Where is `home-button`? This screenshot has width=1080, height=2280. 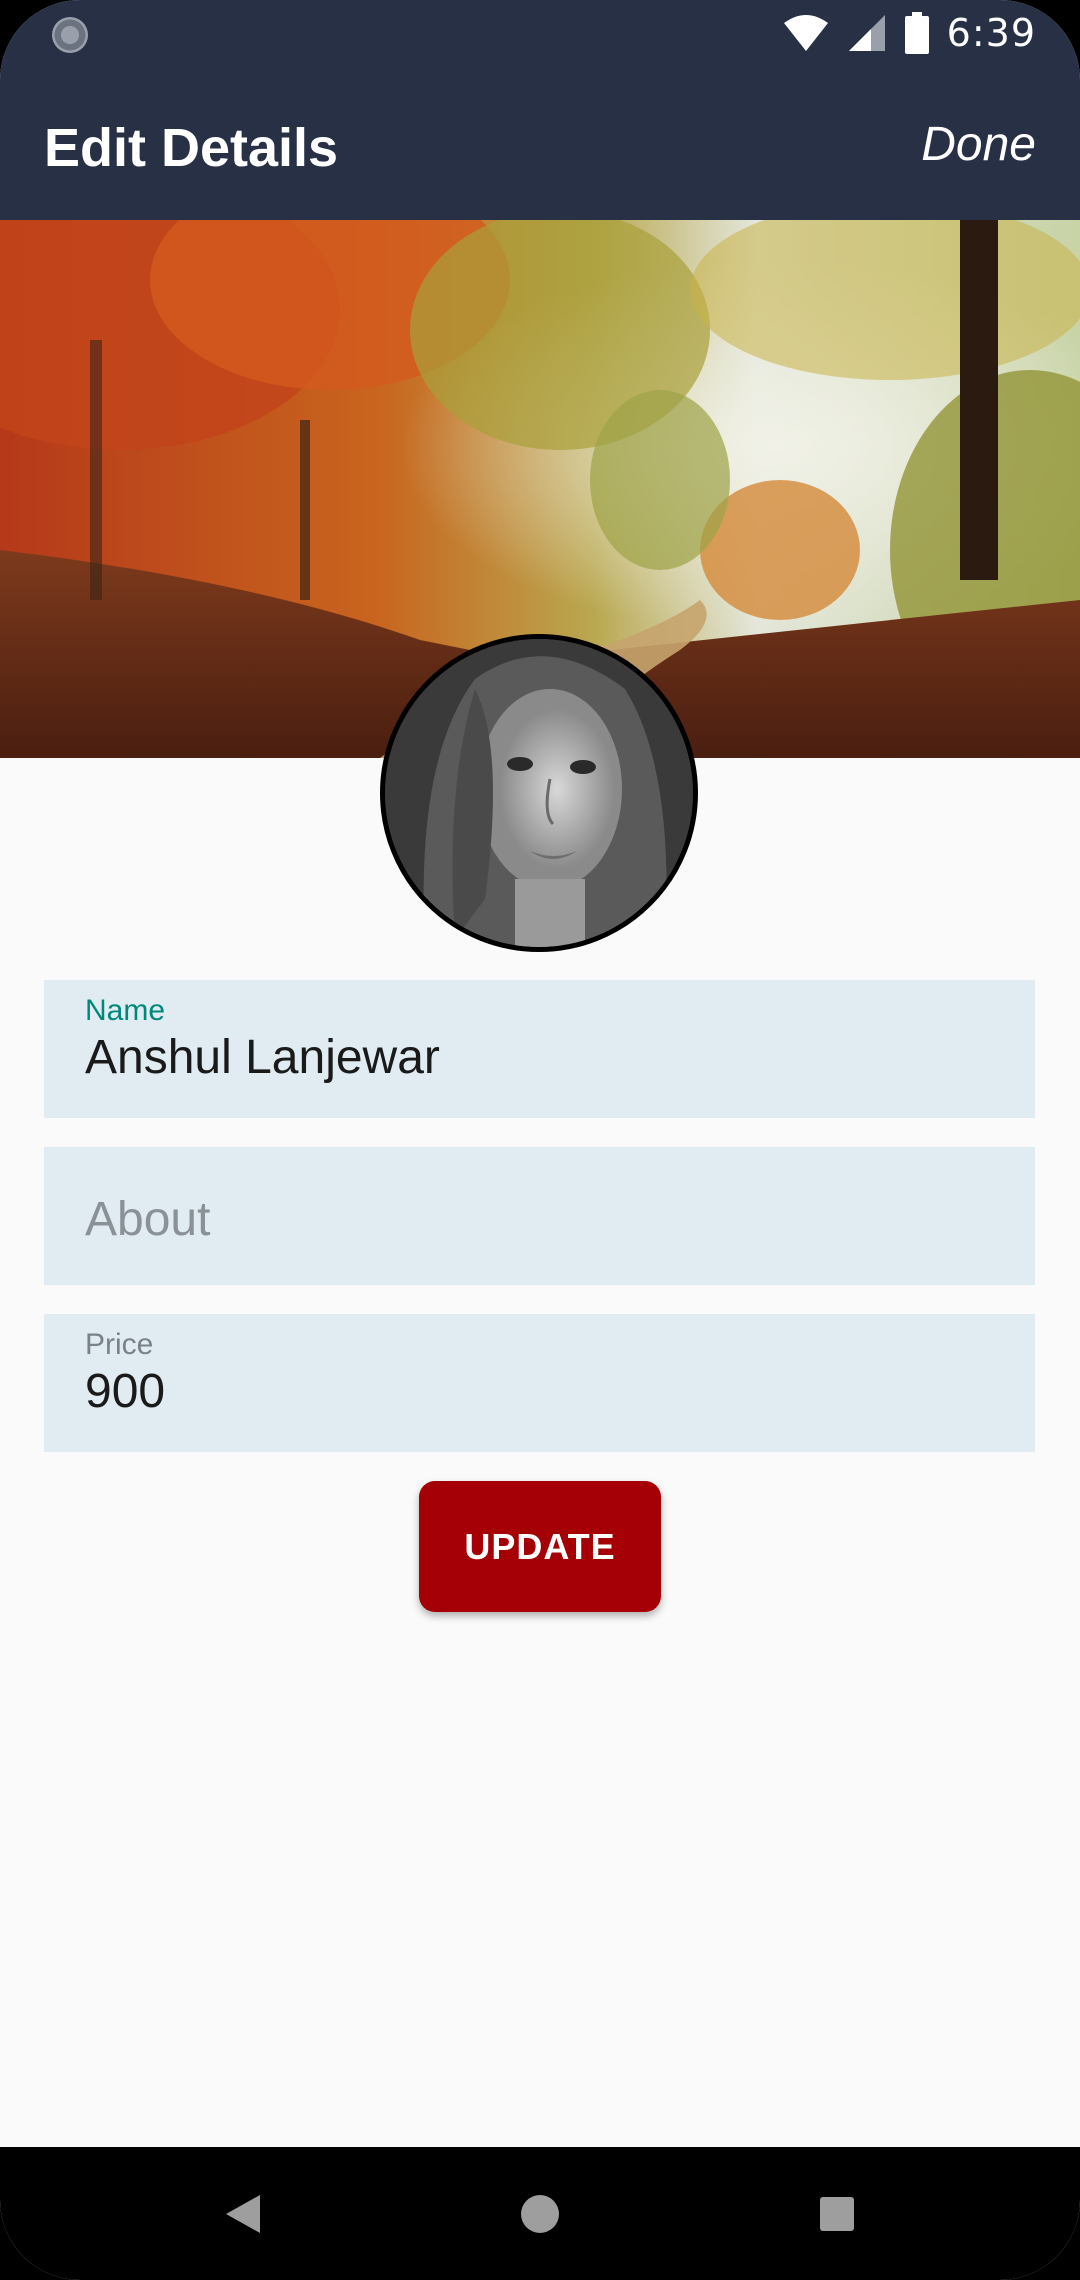
home-button is located at coordinates (540, 2213).